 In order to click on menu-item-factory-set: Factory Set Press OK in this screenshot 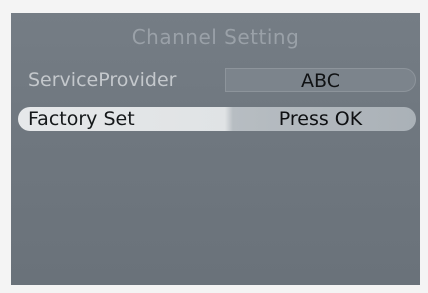, I will do `click(217, 119)`.